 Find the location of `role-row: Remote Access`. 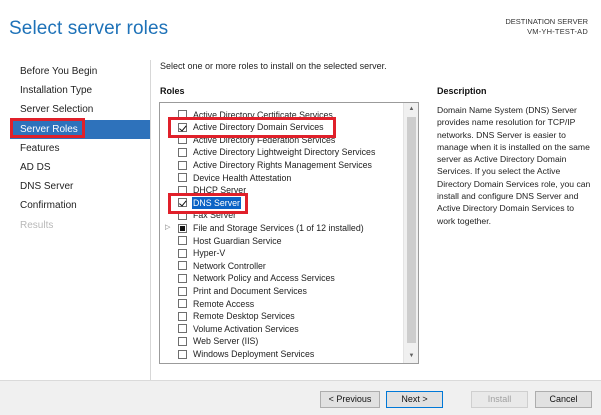

role-row: Remote Access is located at coordinates (281, 304).